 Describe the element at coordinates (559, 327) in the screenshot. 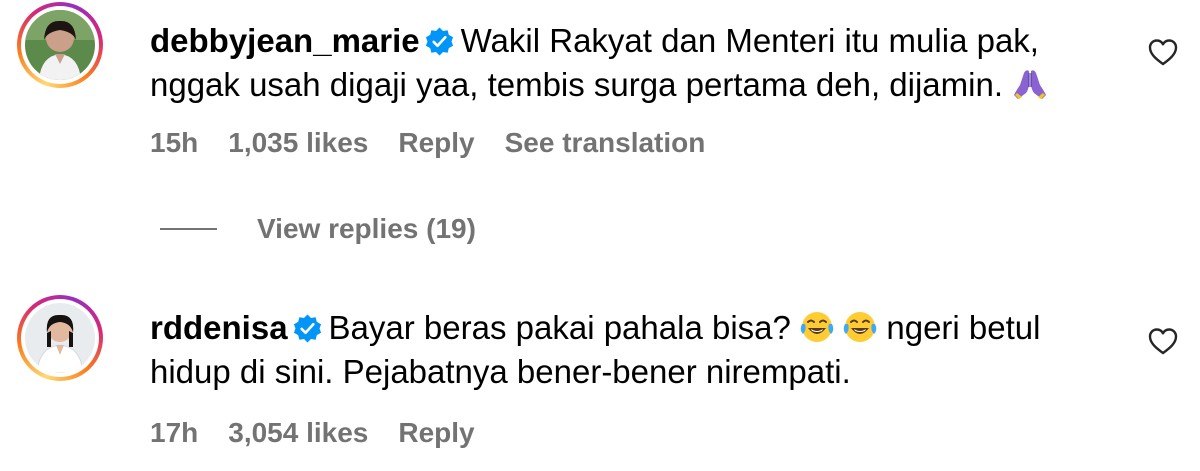

I see `comment-text-part1: Bayar beras pakai pahala bisa?` at that location.